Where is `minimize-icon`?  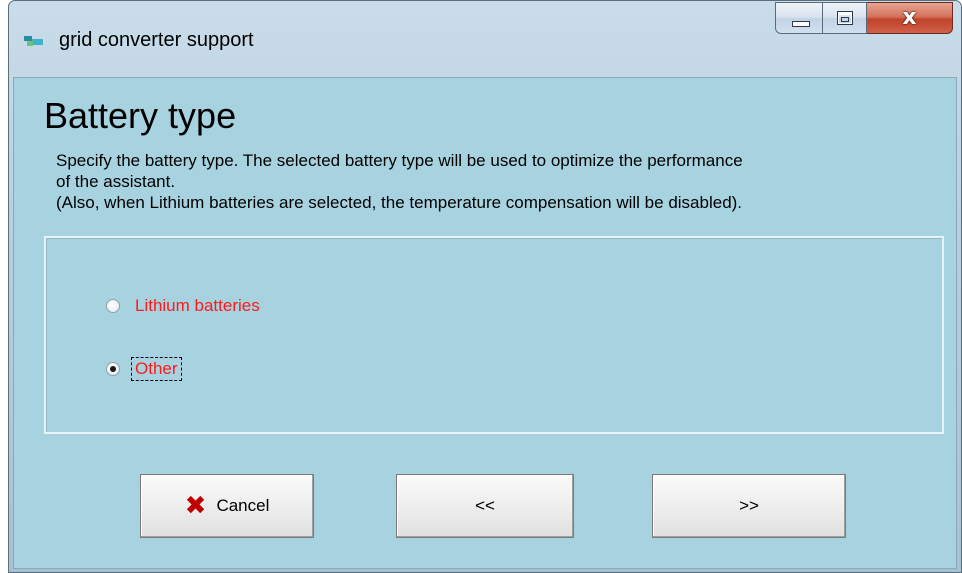 minimize-icon is located at coordinates (801, 24).